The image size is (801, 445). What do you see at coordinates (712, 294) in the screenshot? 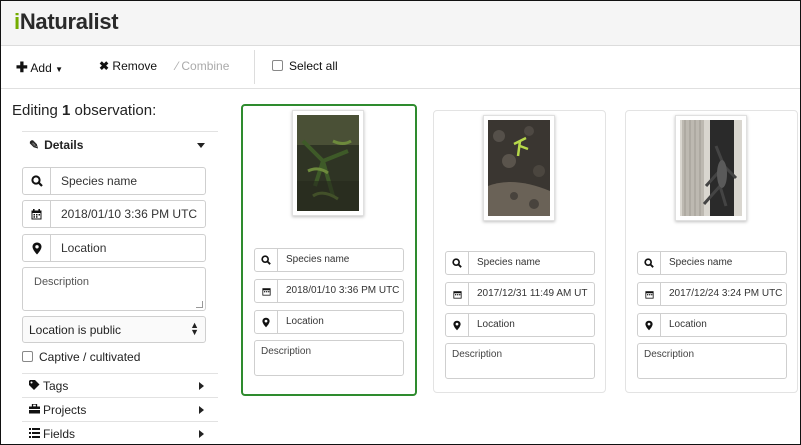
I see `date-input: 2017/12/24 3:24 PM UTC` at bounding box center [712, 294].